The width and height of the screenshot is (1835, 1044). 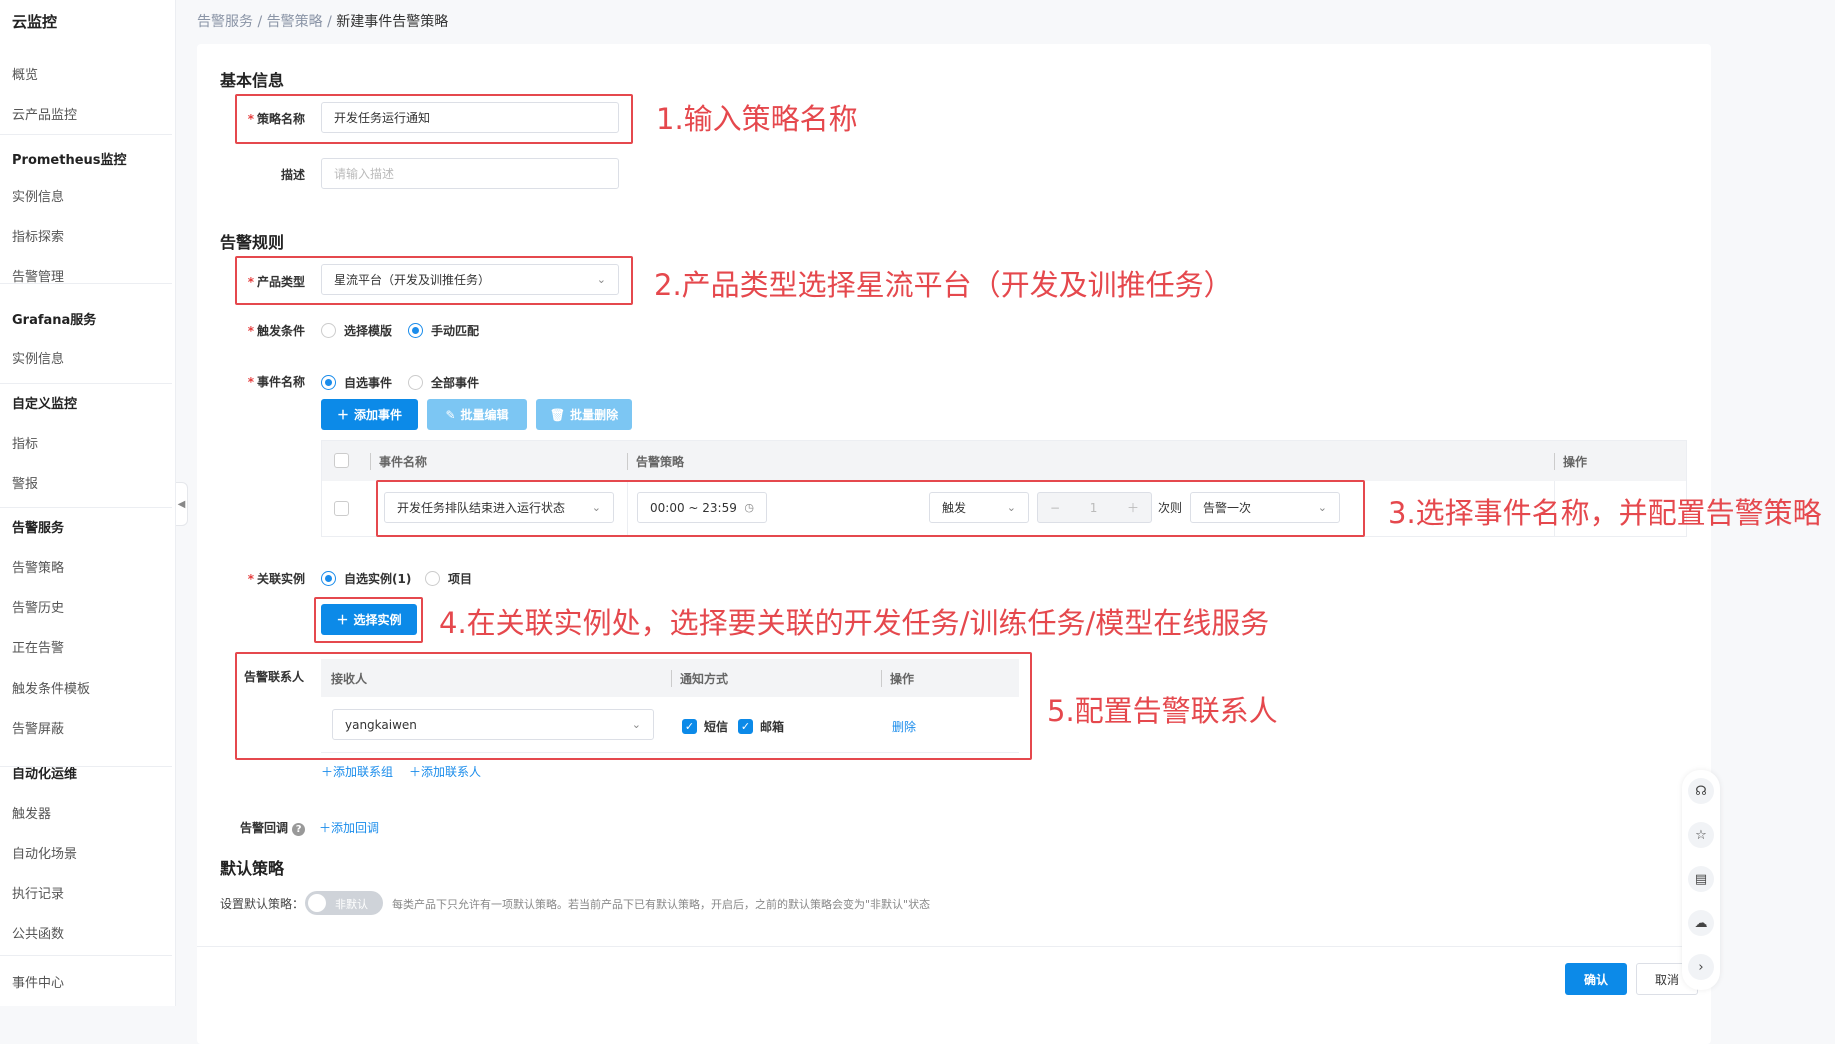 I want to click on radio-template: 选择模版, so click(x=356, y=330).